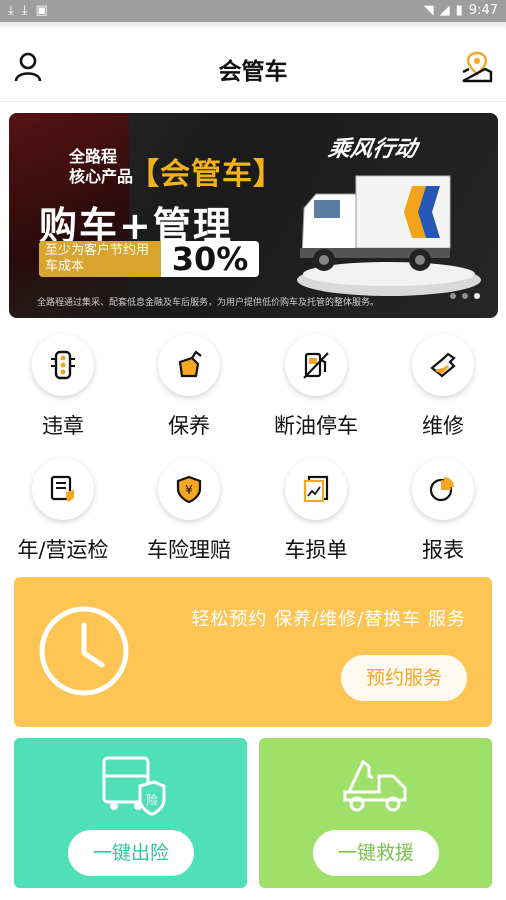 This screenshot has height=900, width=506. Describe the element at coordinates (428, 10) in the screenshot. I see `wifi-icon: ◥` at that location.